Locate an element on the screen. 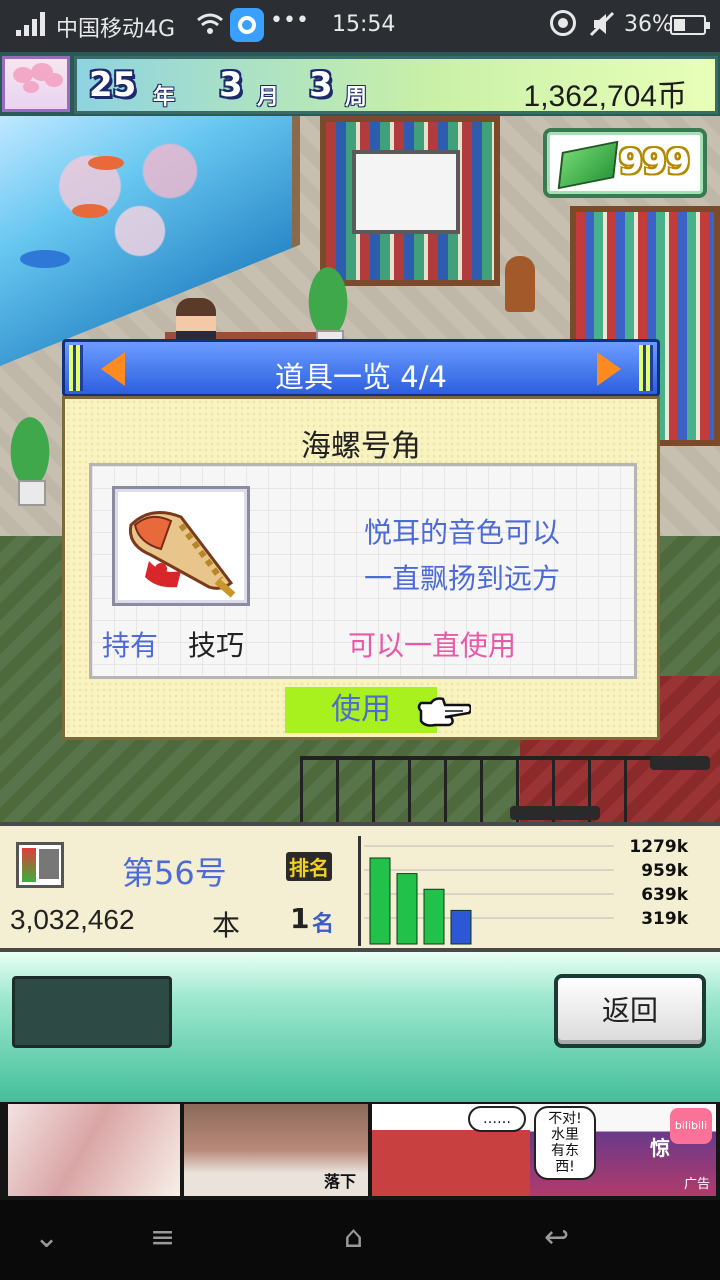  ad-banner: 落下 …… 不对! 水里 有东西! 惊 bilibili 广告 is located at coordinates (360, 1151).